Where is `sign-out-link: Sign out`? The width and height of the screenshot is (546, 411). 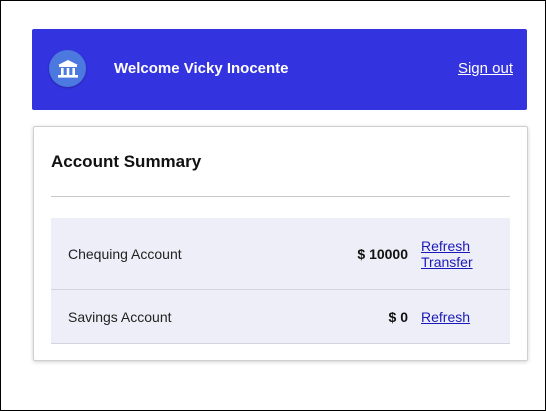
sign-out-link: Sign out is located at coordinates (485, 68).